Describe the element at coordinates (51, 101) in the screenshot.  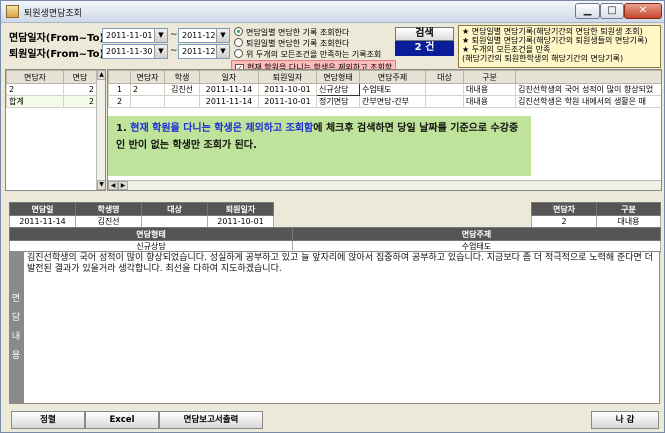
I see `table-row: 합계 2` at that location.